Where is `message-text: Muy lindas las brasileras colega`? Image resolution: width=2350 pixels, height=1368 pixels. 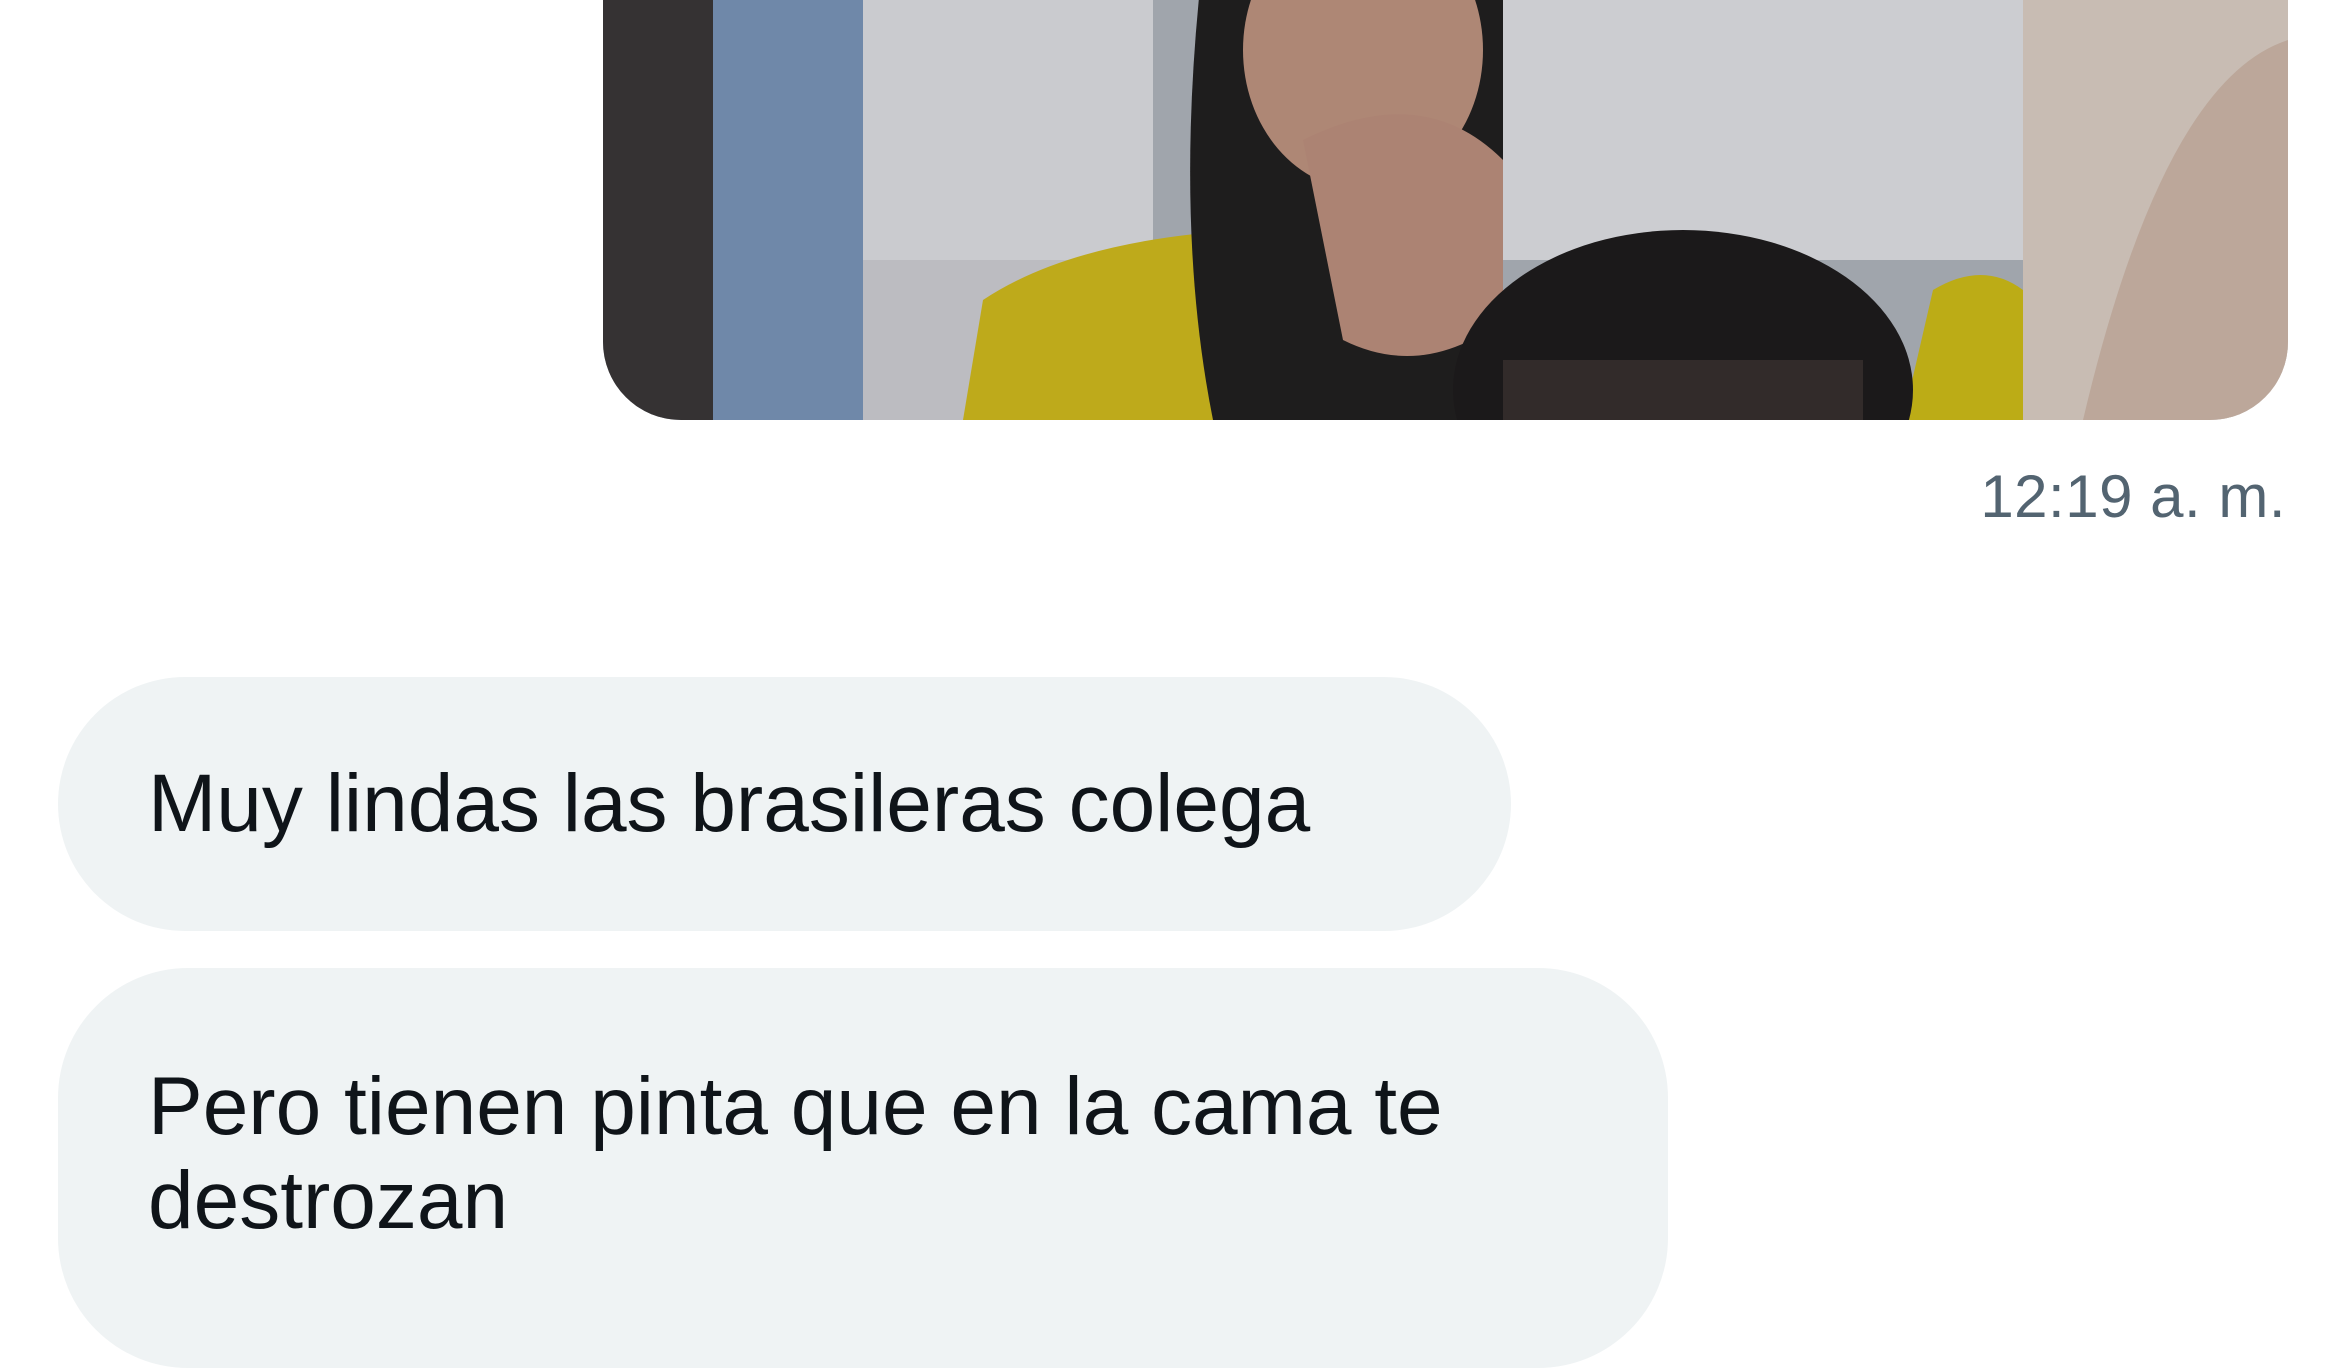 message-text: Muy lindas las brasileras colega is located at coordinates (729, 803).